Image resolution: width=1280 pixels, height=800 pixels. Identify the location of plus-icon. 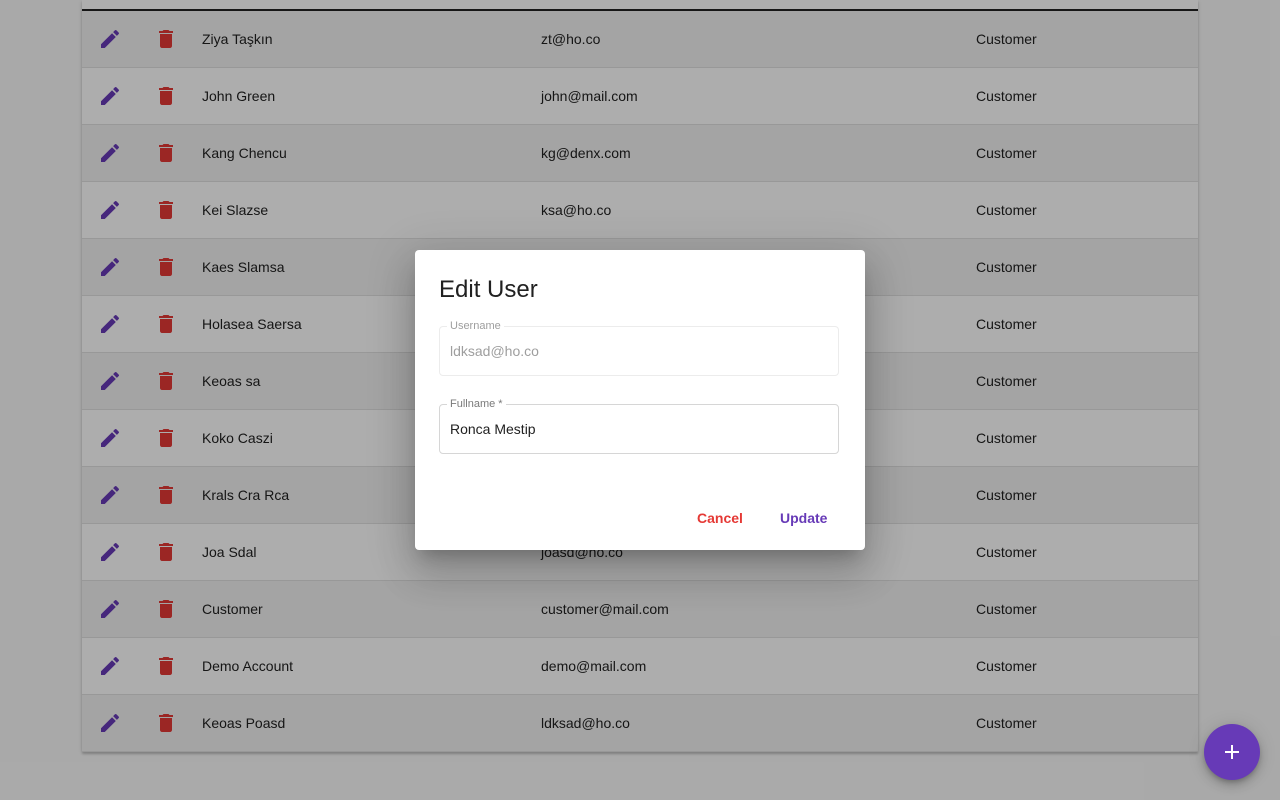
(1232, 752).